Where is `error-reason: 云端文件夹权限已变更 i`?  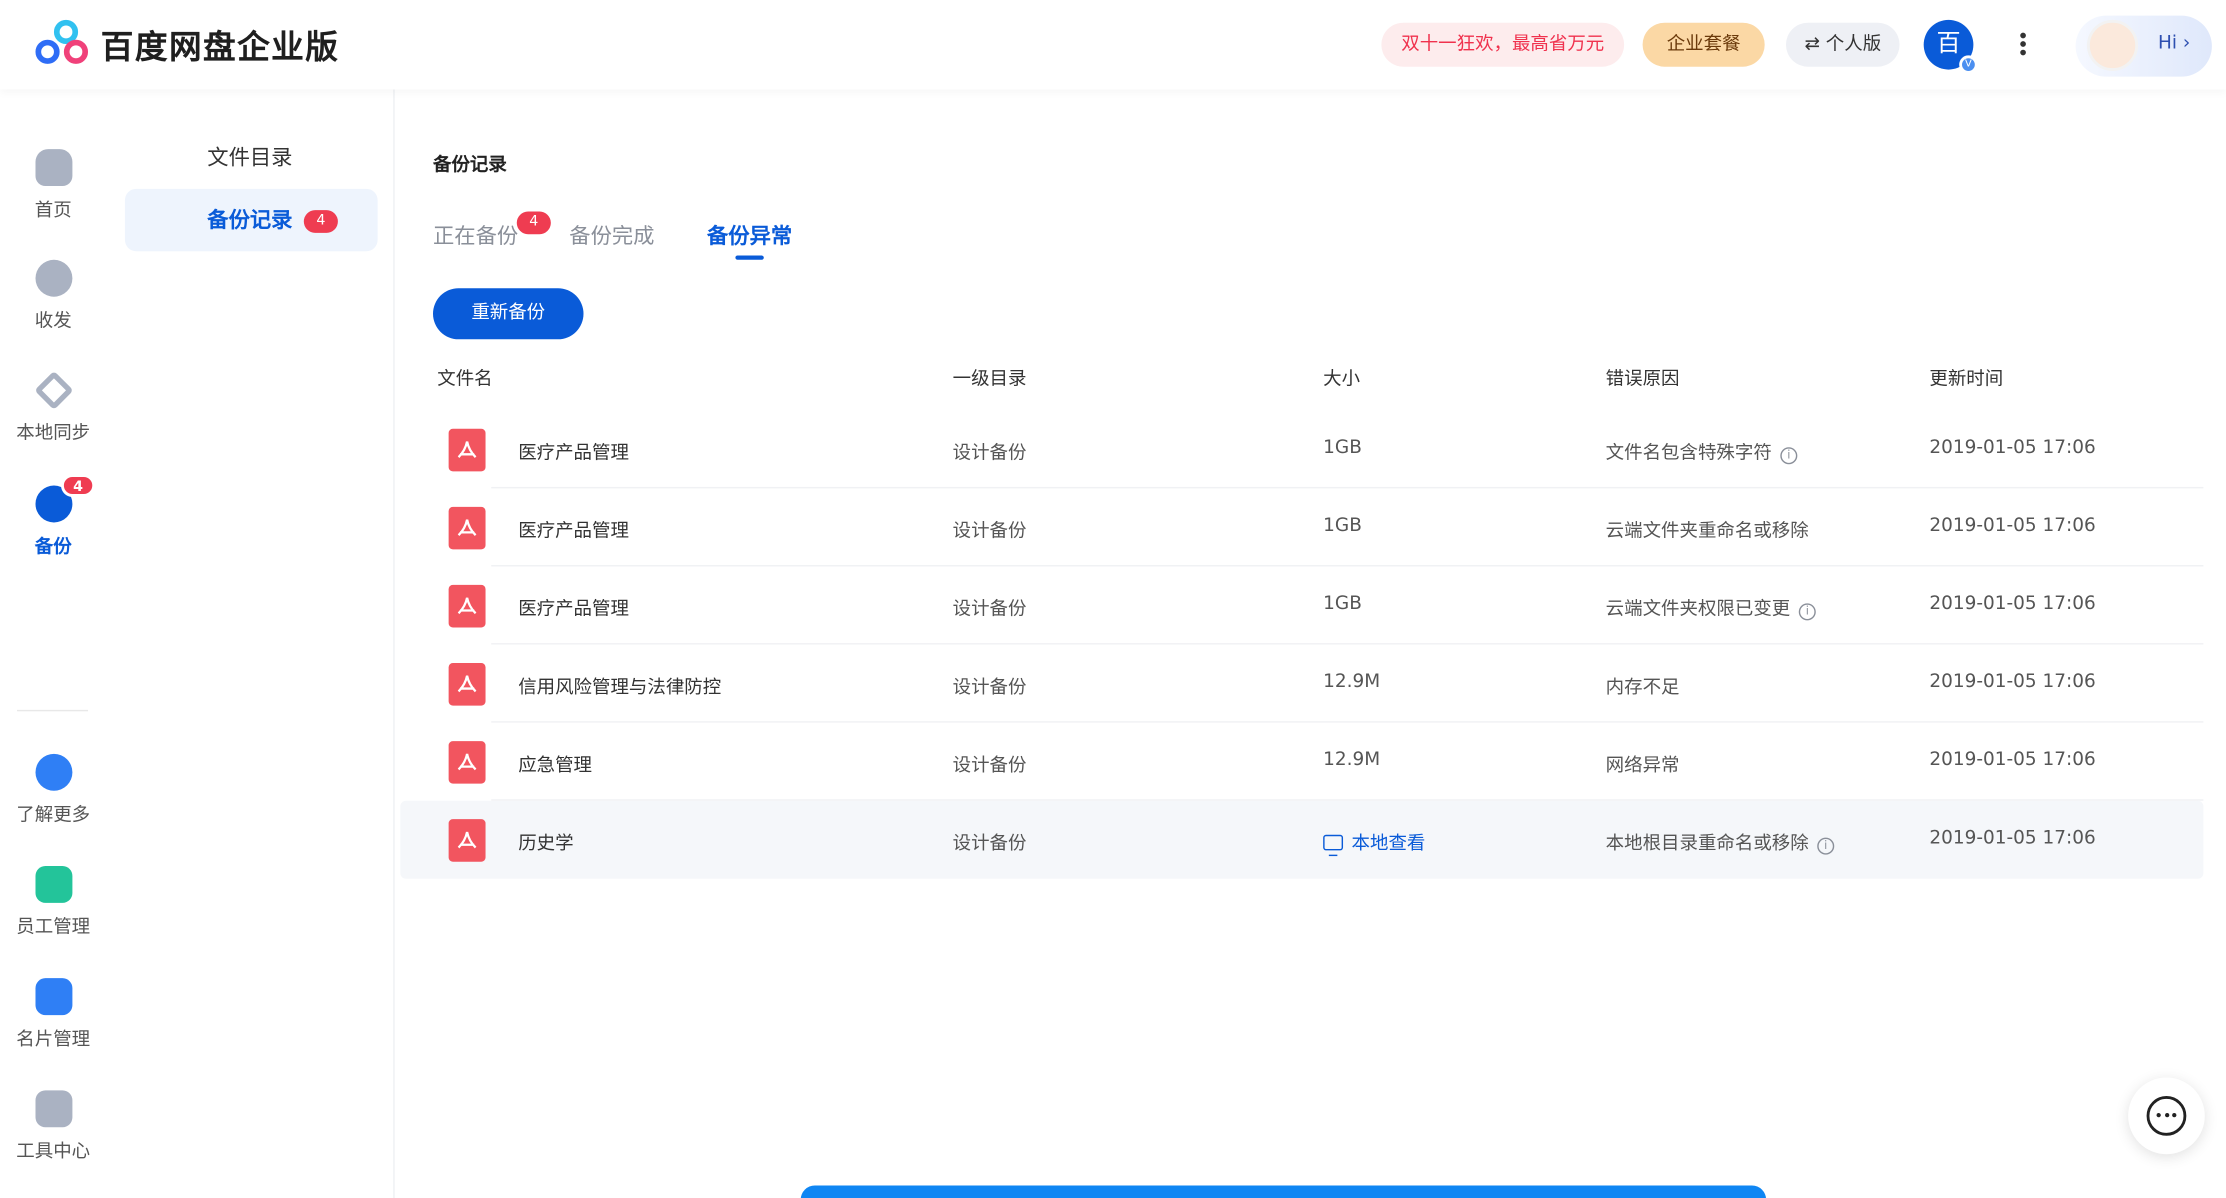
error-reason: 云端文件夹权限已变更 i is located at coordinates (1710, 607).